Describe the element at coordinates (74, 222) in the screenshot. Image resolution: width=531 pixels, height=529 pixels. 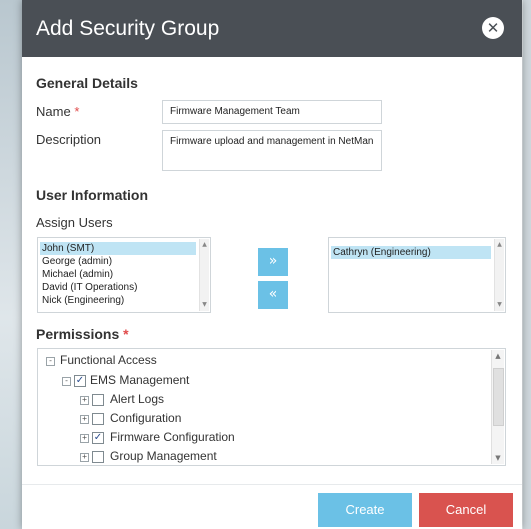
I see `assign-users-label: Assign Users` at that location.